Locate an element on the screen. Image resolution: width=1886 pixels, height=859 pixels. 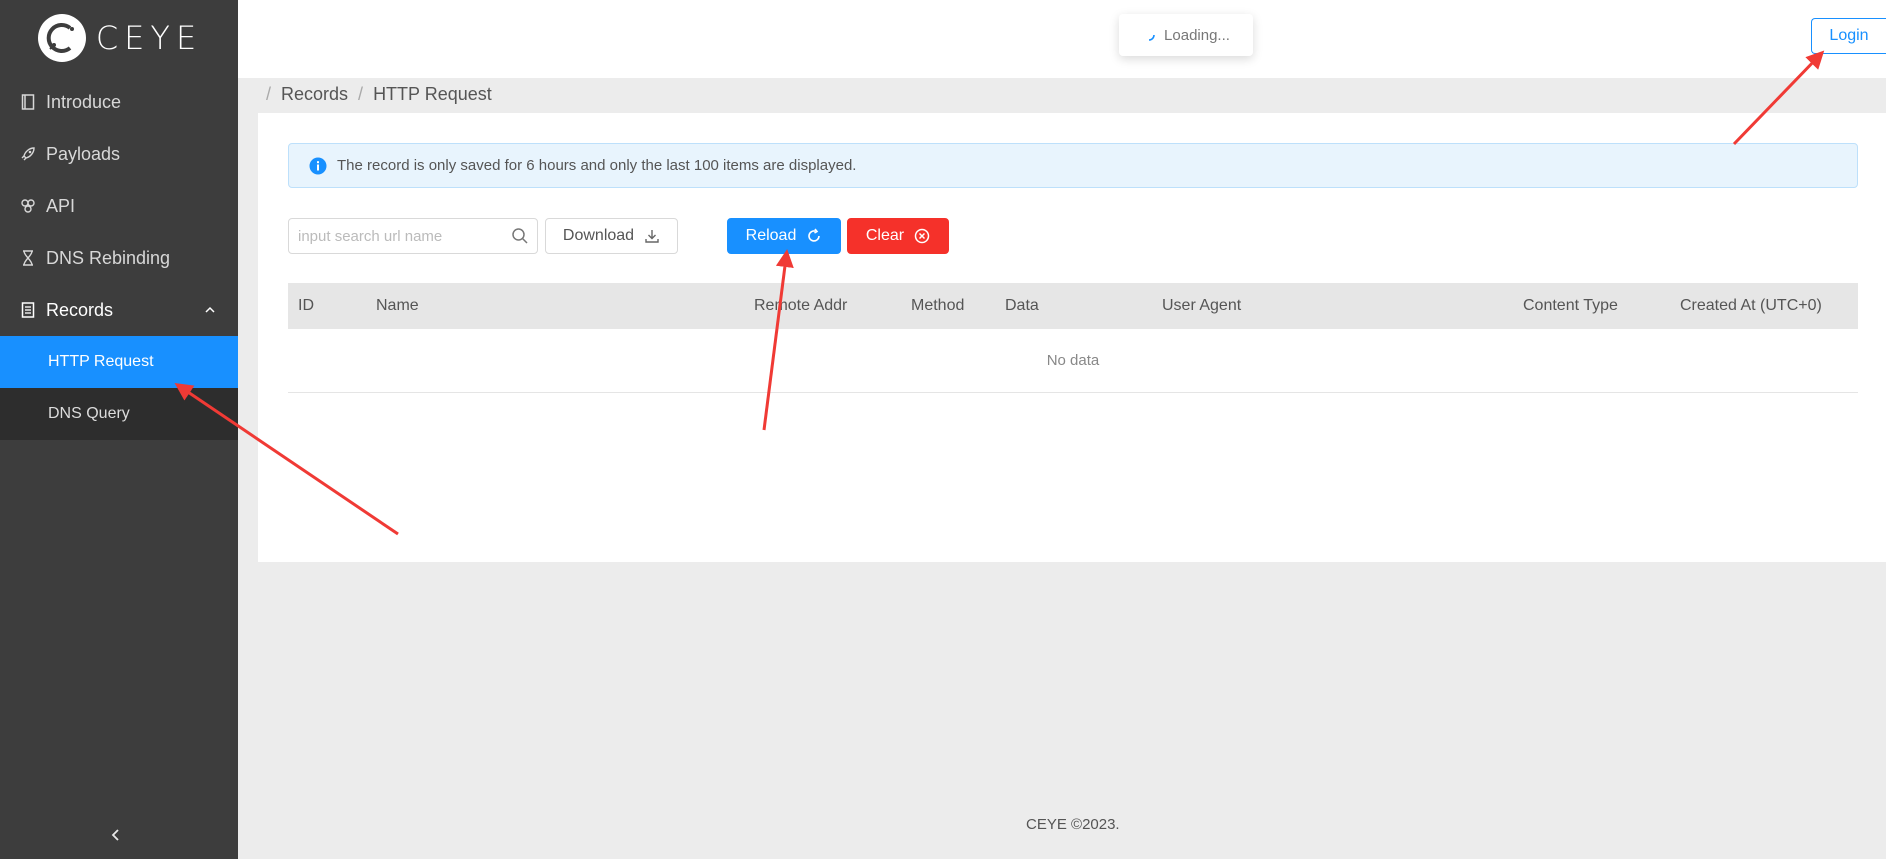
rocket-icon is located at coordinates (28, 154).